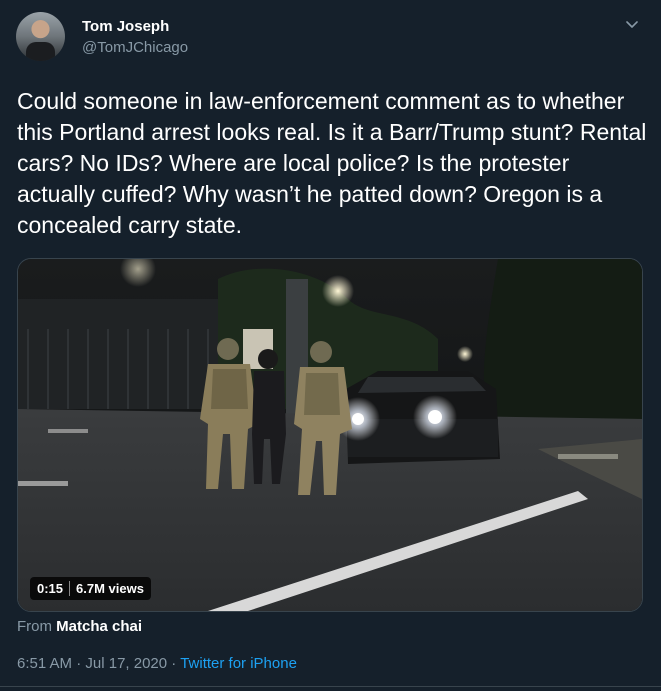 This screenshot has height=691, width=661. I want to click on video-view-count: 6.7M views, so click(110, 588).